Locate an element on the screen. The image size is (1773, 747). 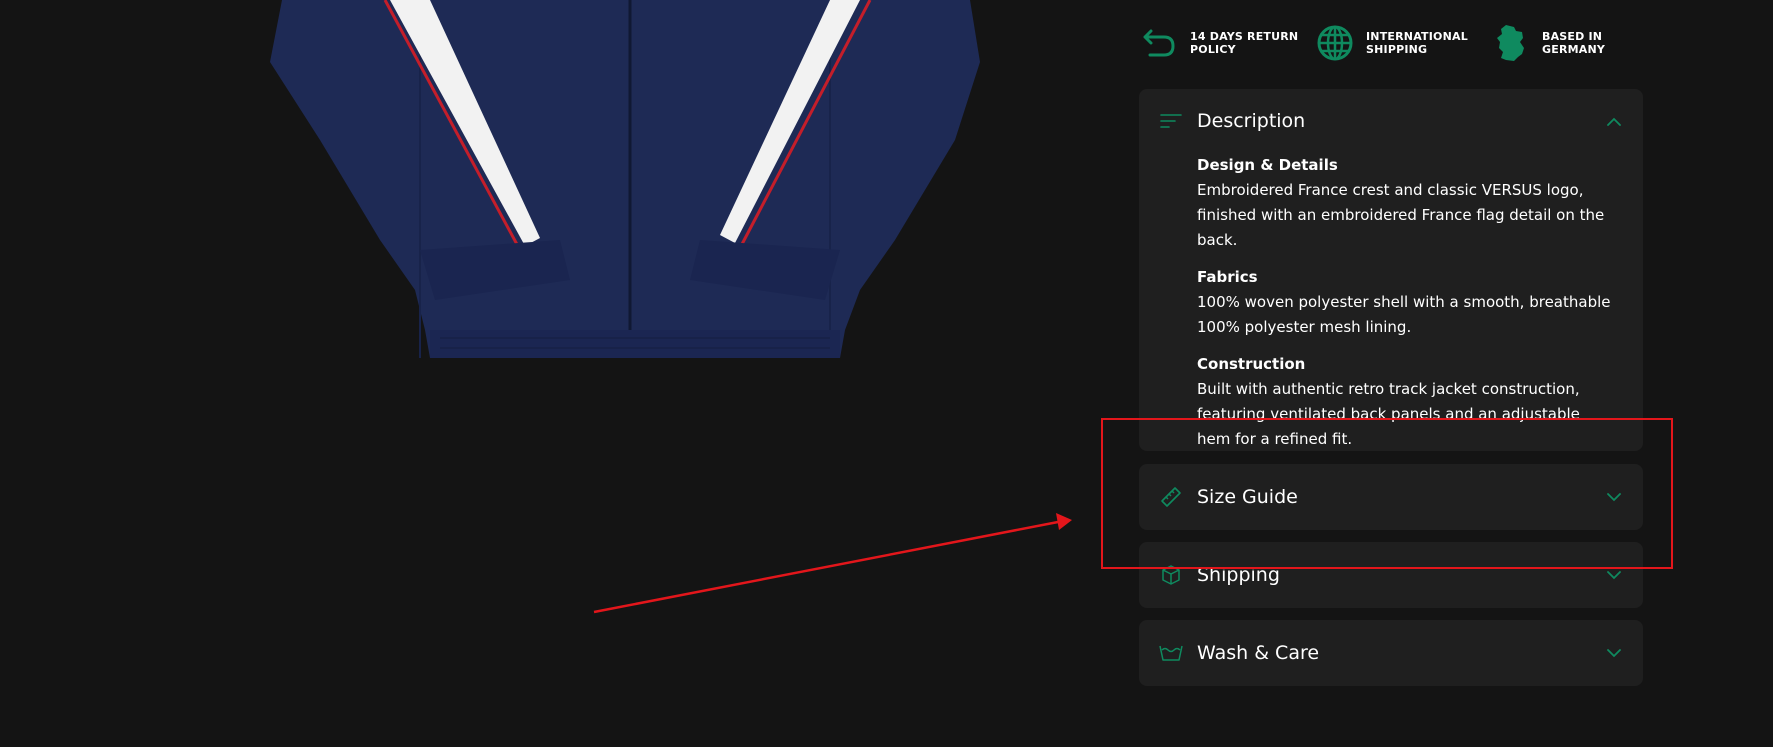
text-lines-icon is located at coordinates (1171, 121).